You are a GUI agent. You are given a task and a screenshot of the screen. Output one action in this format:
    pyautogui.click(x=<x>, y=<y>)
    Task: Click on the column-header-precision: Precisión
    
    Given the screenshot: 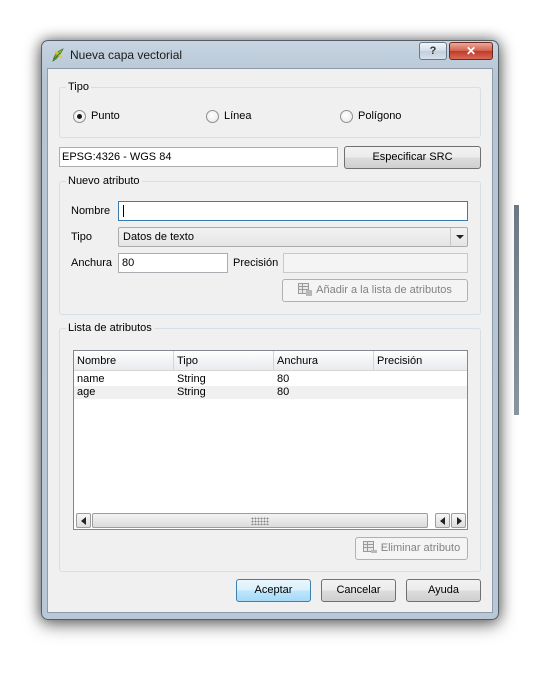 What is the action you would take?
    pyautogui.click(x=420, y=361)
    